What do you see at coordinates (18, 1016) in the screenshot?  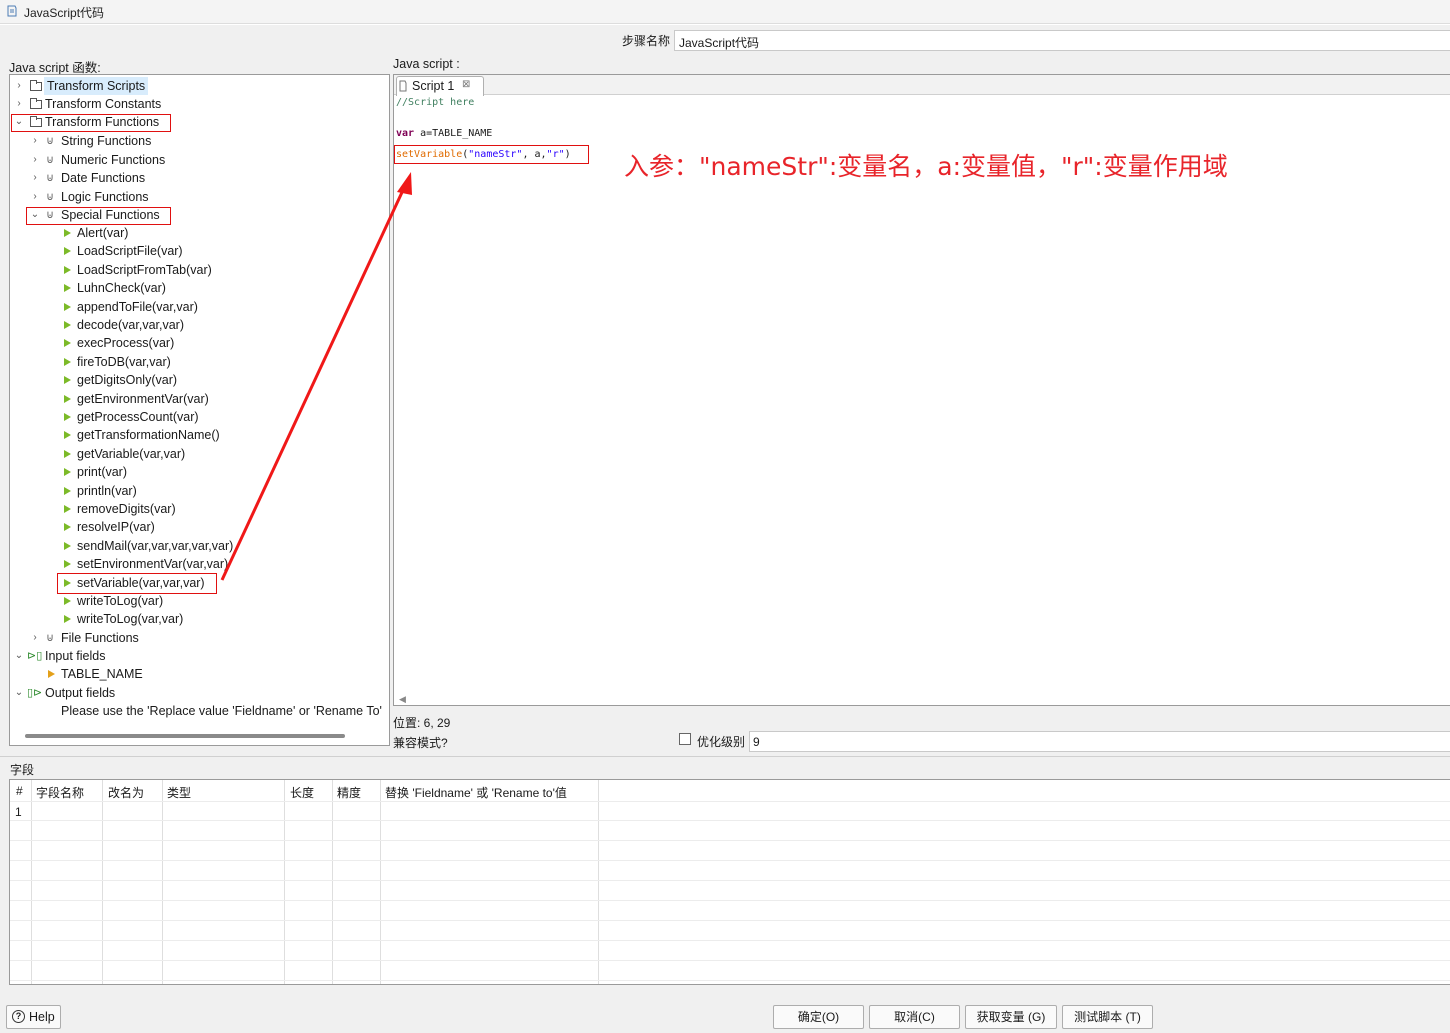 I see `help-icon: ?` at bounding box center [18, 1016].